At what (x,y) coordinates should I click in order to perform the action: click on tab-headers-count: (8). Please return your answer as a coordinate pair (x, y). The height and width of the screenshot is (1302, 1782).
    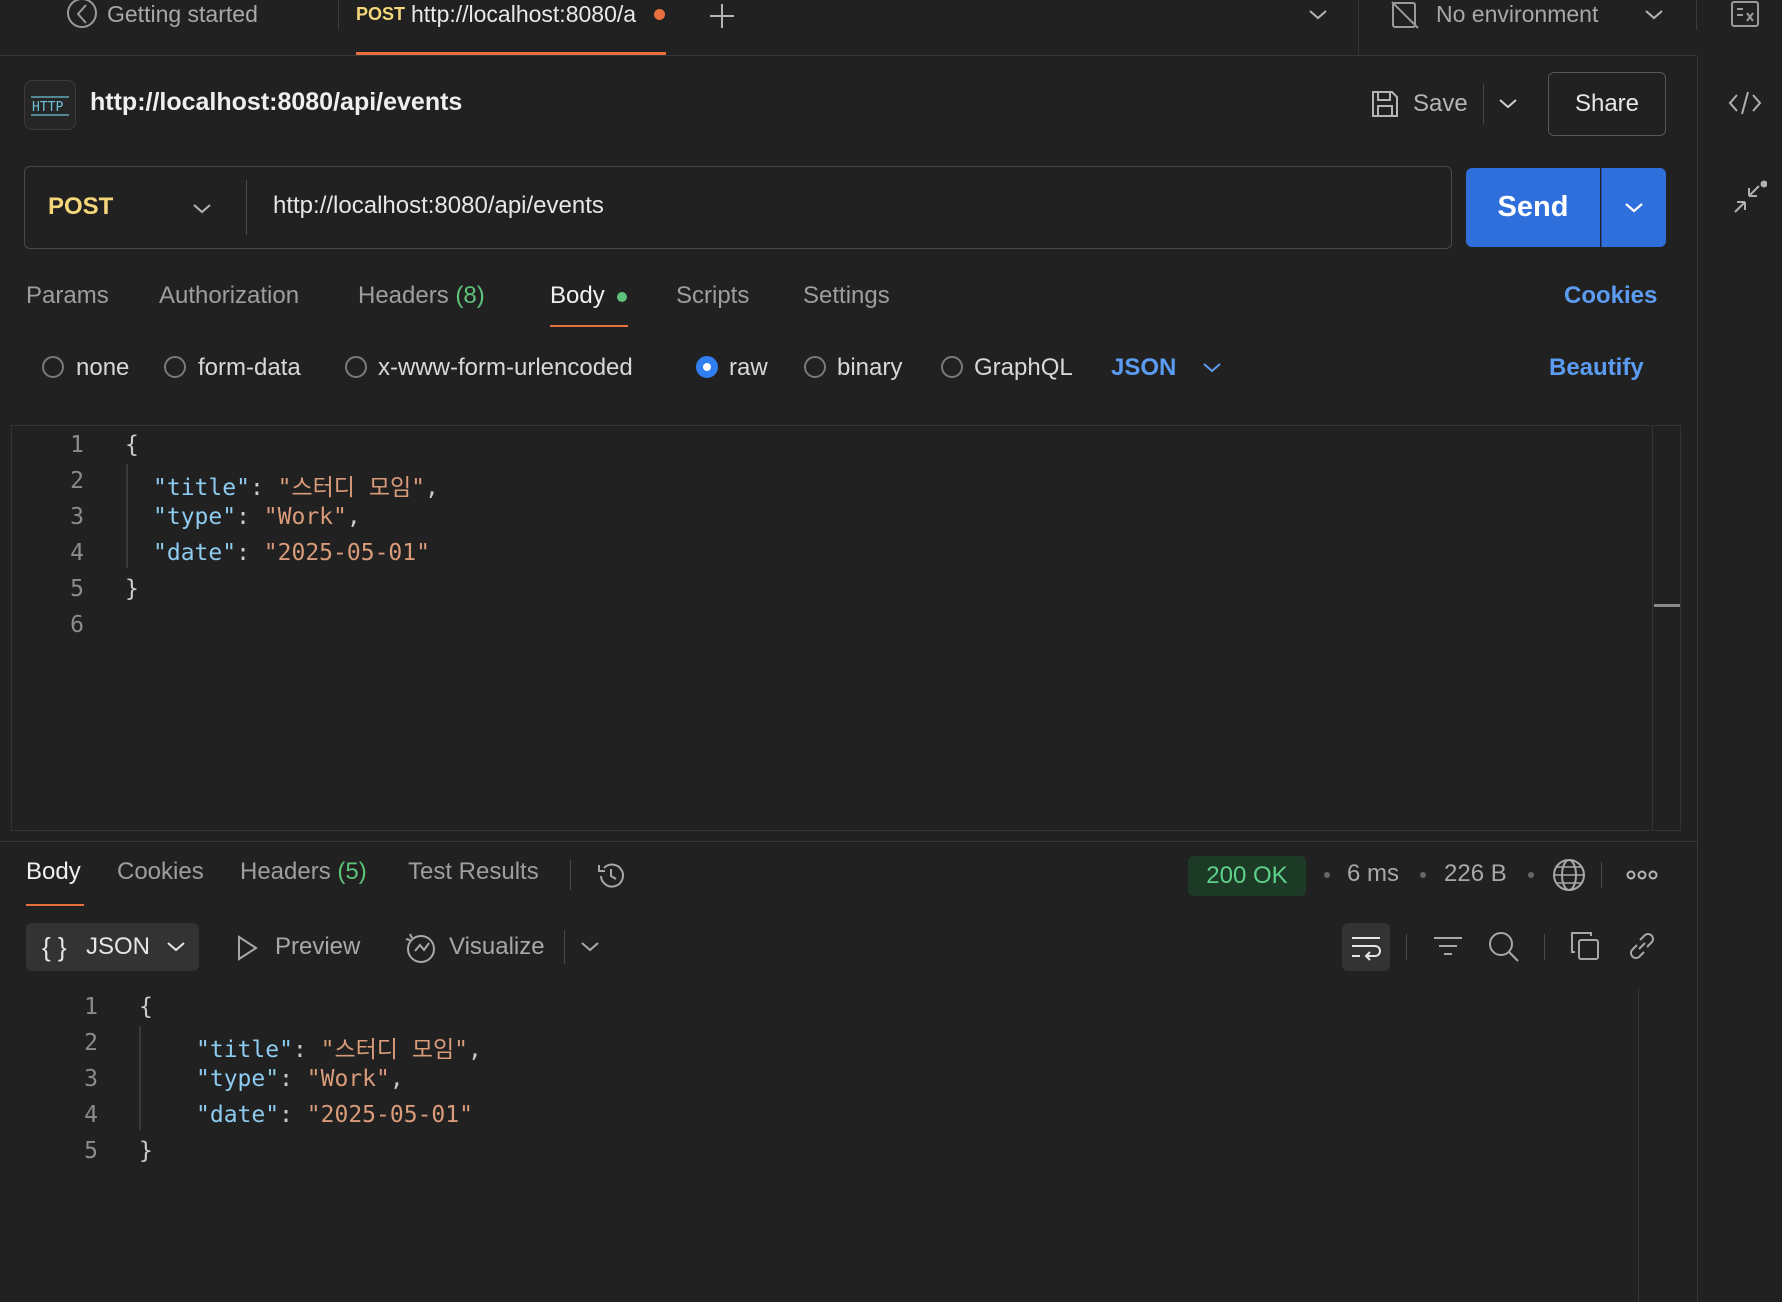
    Looking at the image, I should click on (470, 295).